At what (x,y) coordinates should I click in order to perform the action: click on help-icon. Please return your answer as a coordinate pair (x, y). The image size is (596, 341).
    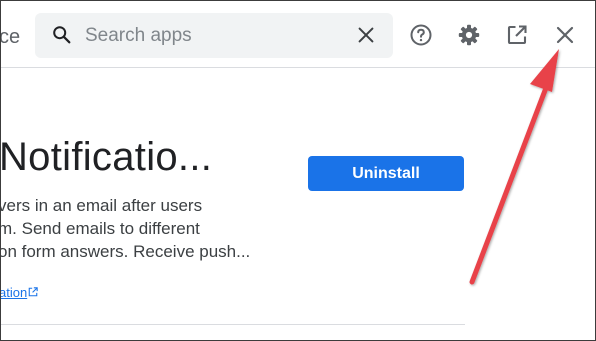
    Looking at the image, I should click on (421, 35).